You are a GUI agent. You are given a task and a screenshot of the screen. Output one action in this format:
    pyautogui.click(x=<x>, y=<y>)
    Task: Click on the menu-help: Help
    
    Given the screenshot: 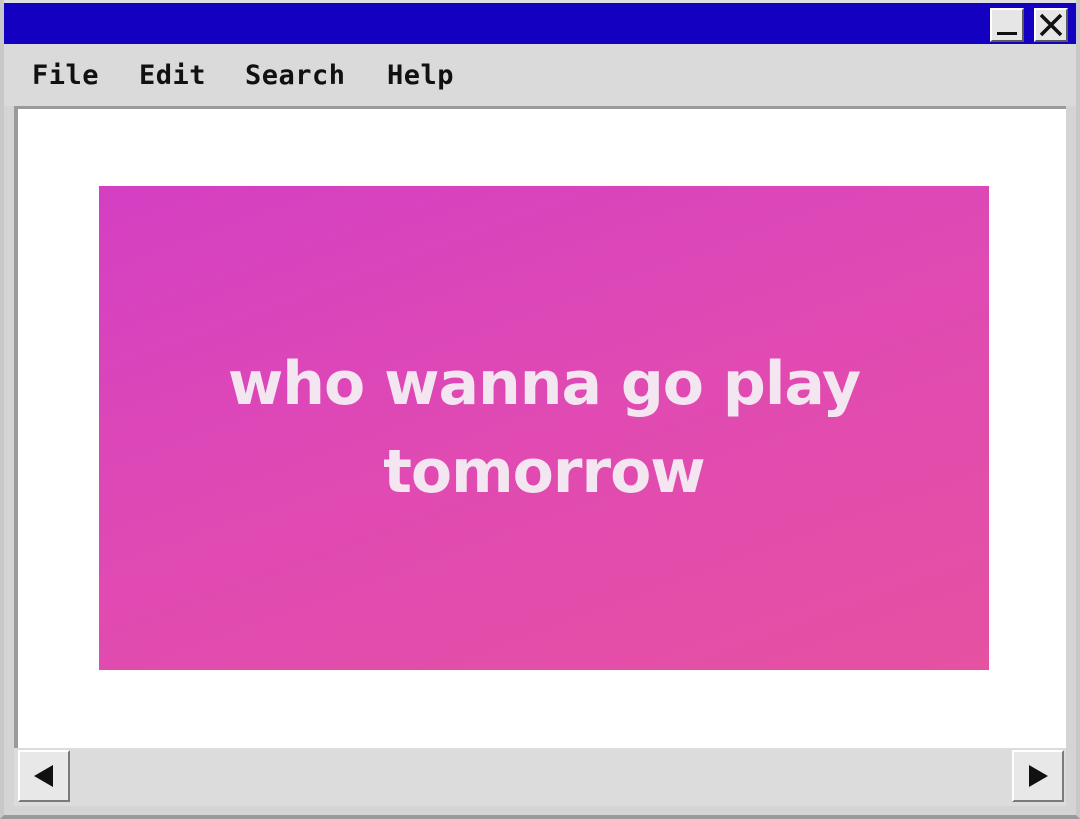 What is the action you would take?
    pyautogui.click(x=420, y=75)
    